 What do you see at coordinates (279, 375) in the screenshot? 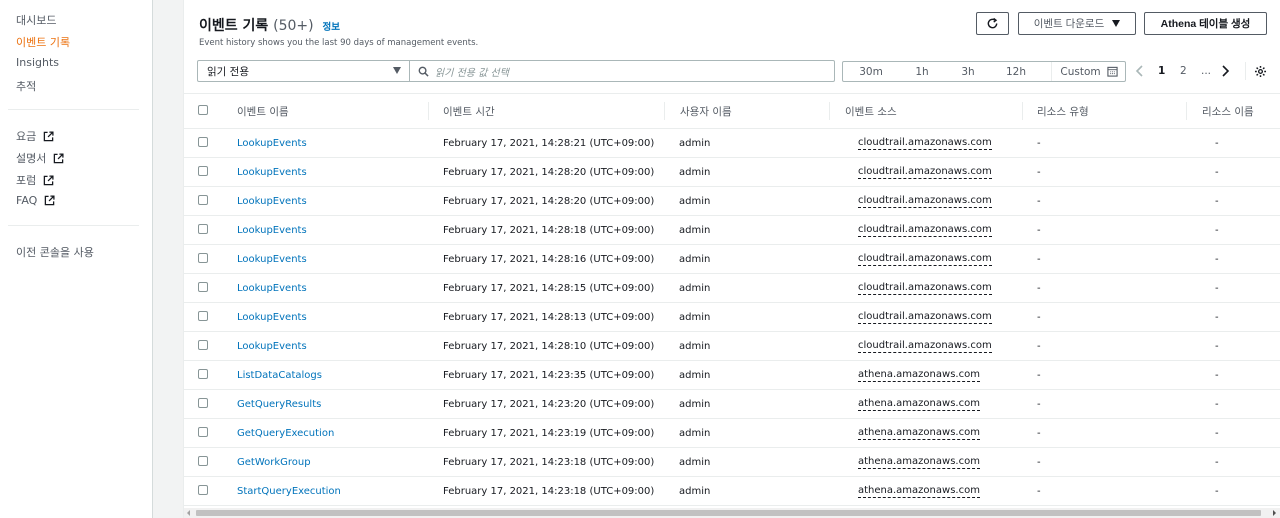
I see `event-name-link: ListDataCatalogs` at bounding box center [279, 375].